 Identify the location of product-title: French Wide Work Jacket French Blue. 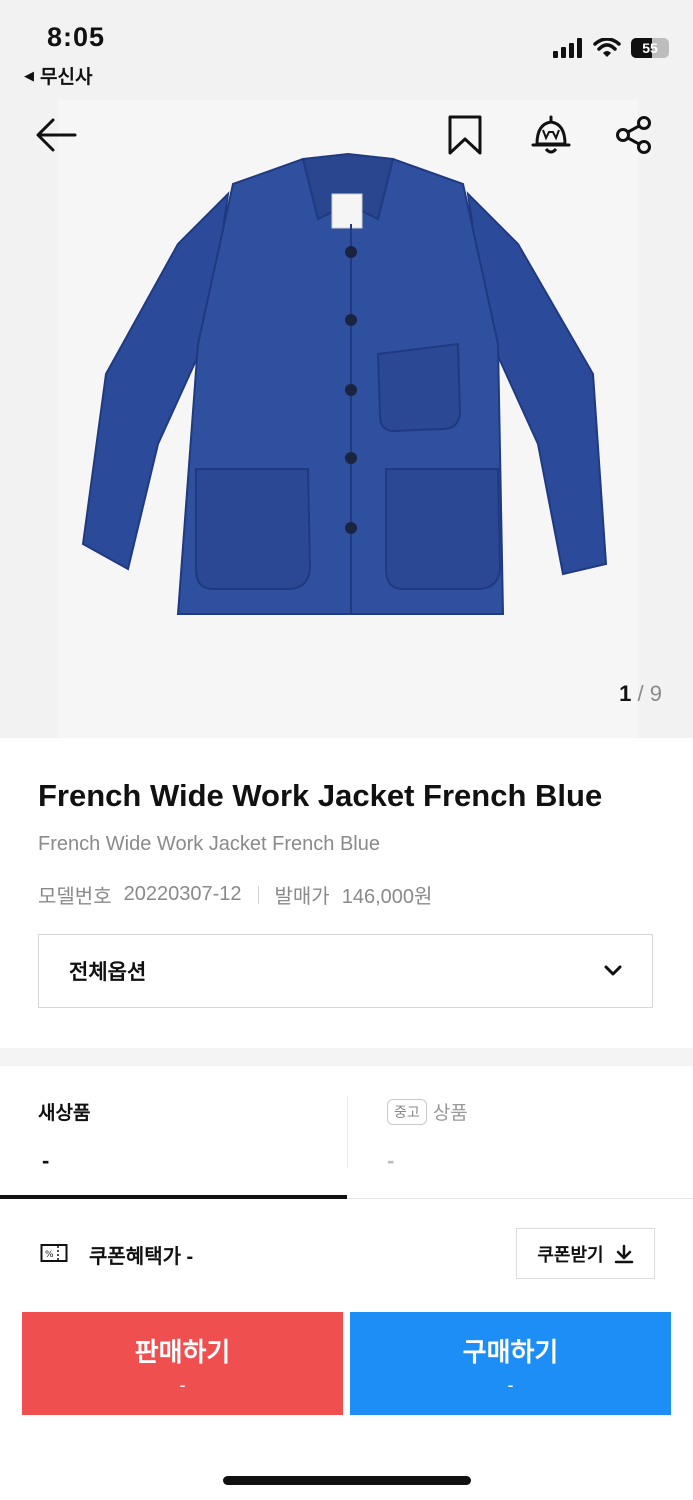
(320, 795).